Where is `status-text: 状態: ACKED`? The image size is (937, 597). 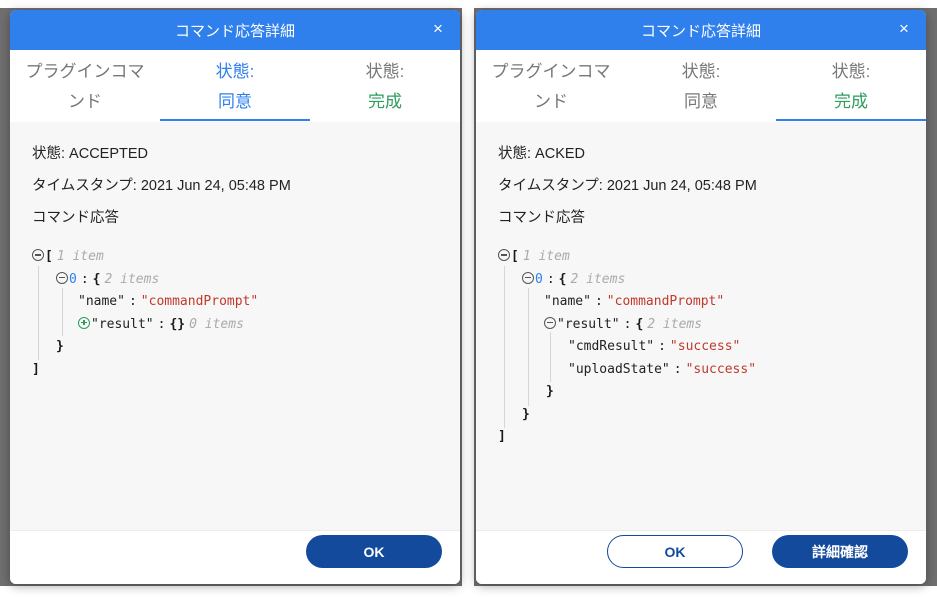 status-text: 状態: ACKED is located at coordinates (542, 154).